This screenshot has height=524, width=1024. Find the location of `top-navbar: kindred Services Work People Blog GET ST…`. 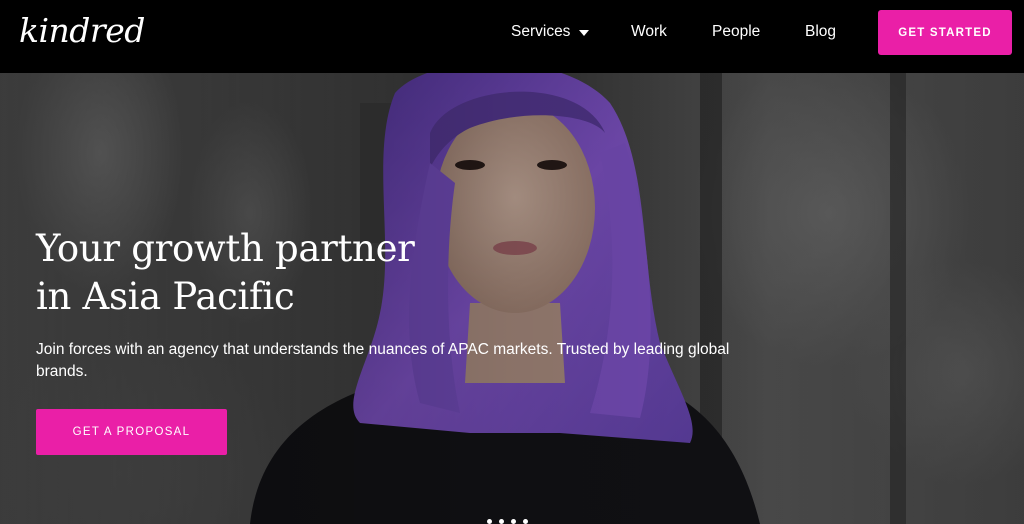

top-navbar: kindred Services Work People Blog GET ST… is located at coordinates (512, 36).